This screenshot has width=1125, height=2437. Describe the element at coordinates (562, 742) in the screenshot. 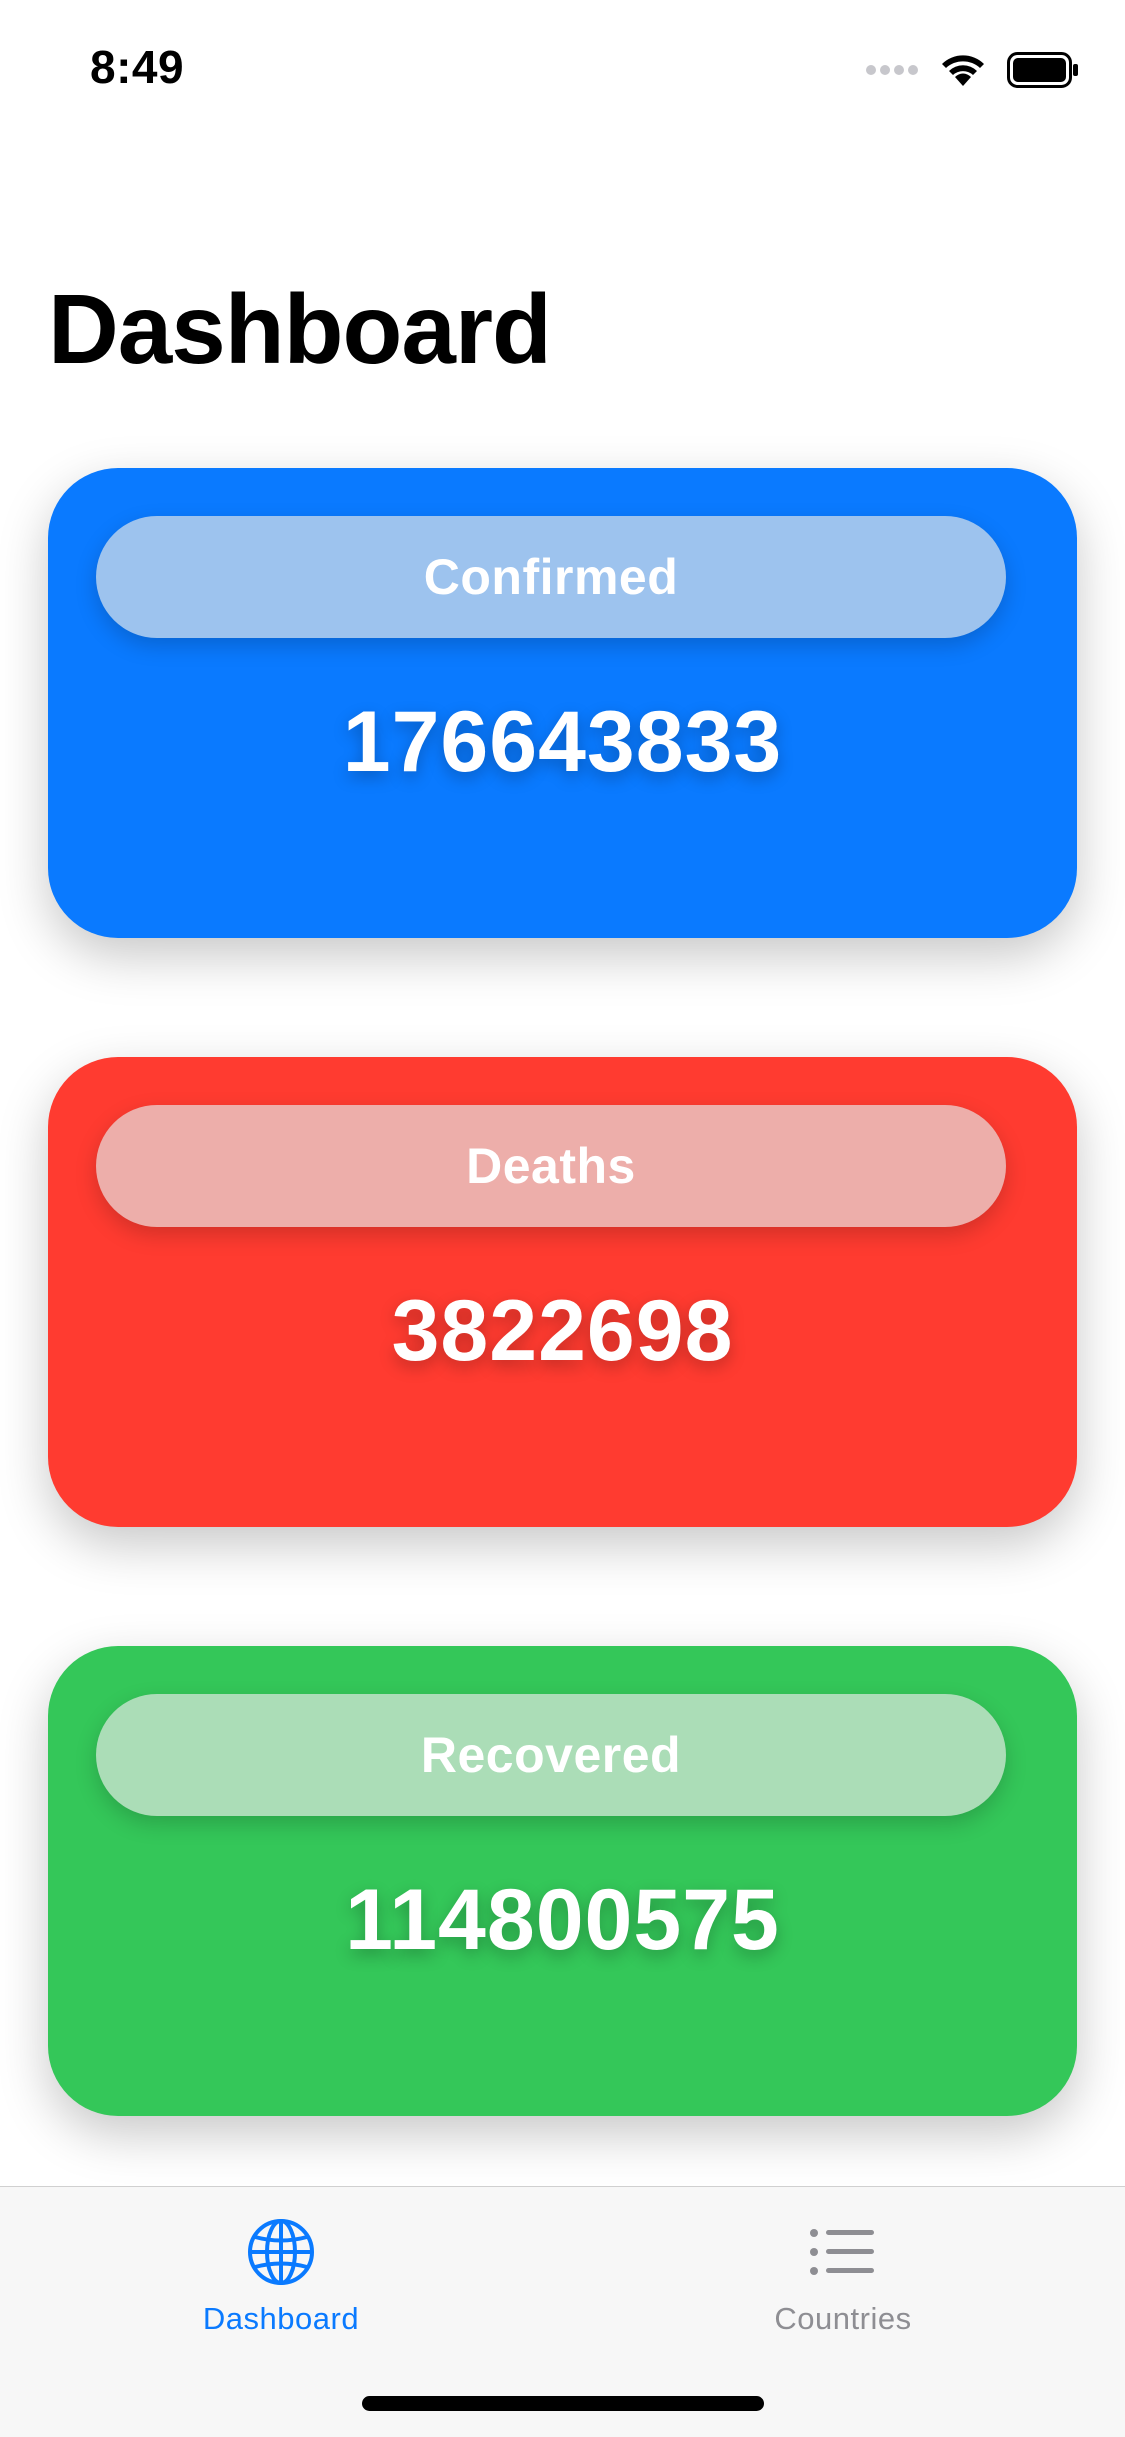

I see `confirmed-value: 176643833` at that location.